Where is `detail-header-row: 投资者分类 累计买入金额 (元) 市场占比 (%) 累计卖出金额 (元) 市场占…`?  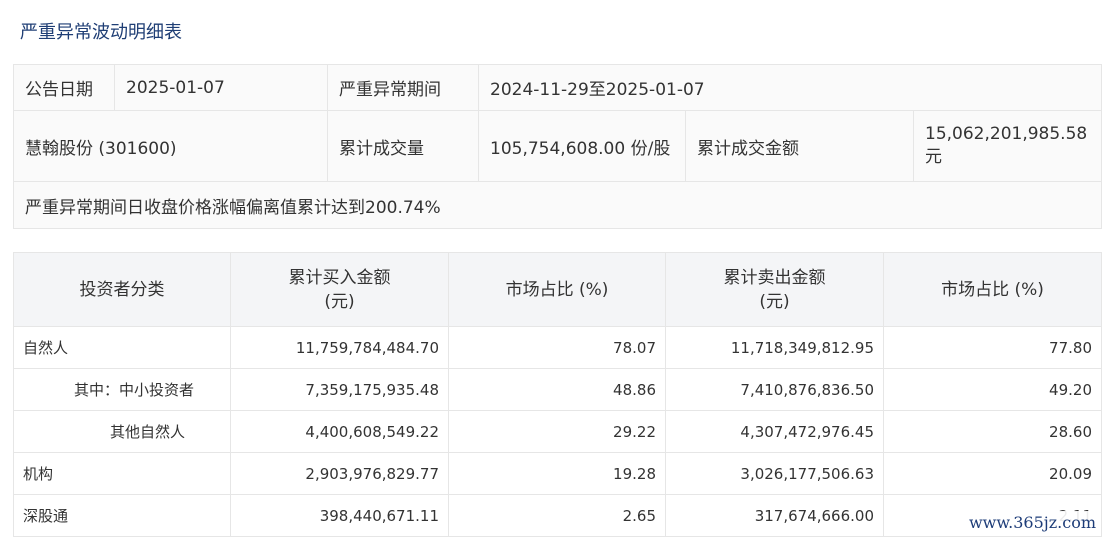 detail-header-row: 投资者分类 累计买入金额 (元) 市场占比 (%) 累计卖出金额 (元) 市场占… is located at coordinates (557, 289).